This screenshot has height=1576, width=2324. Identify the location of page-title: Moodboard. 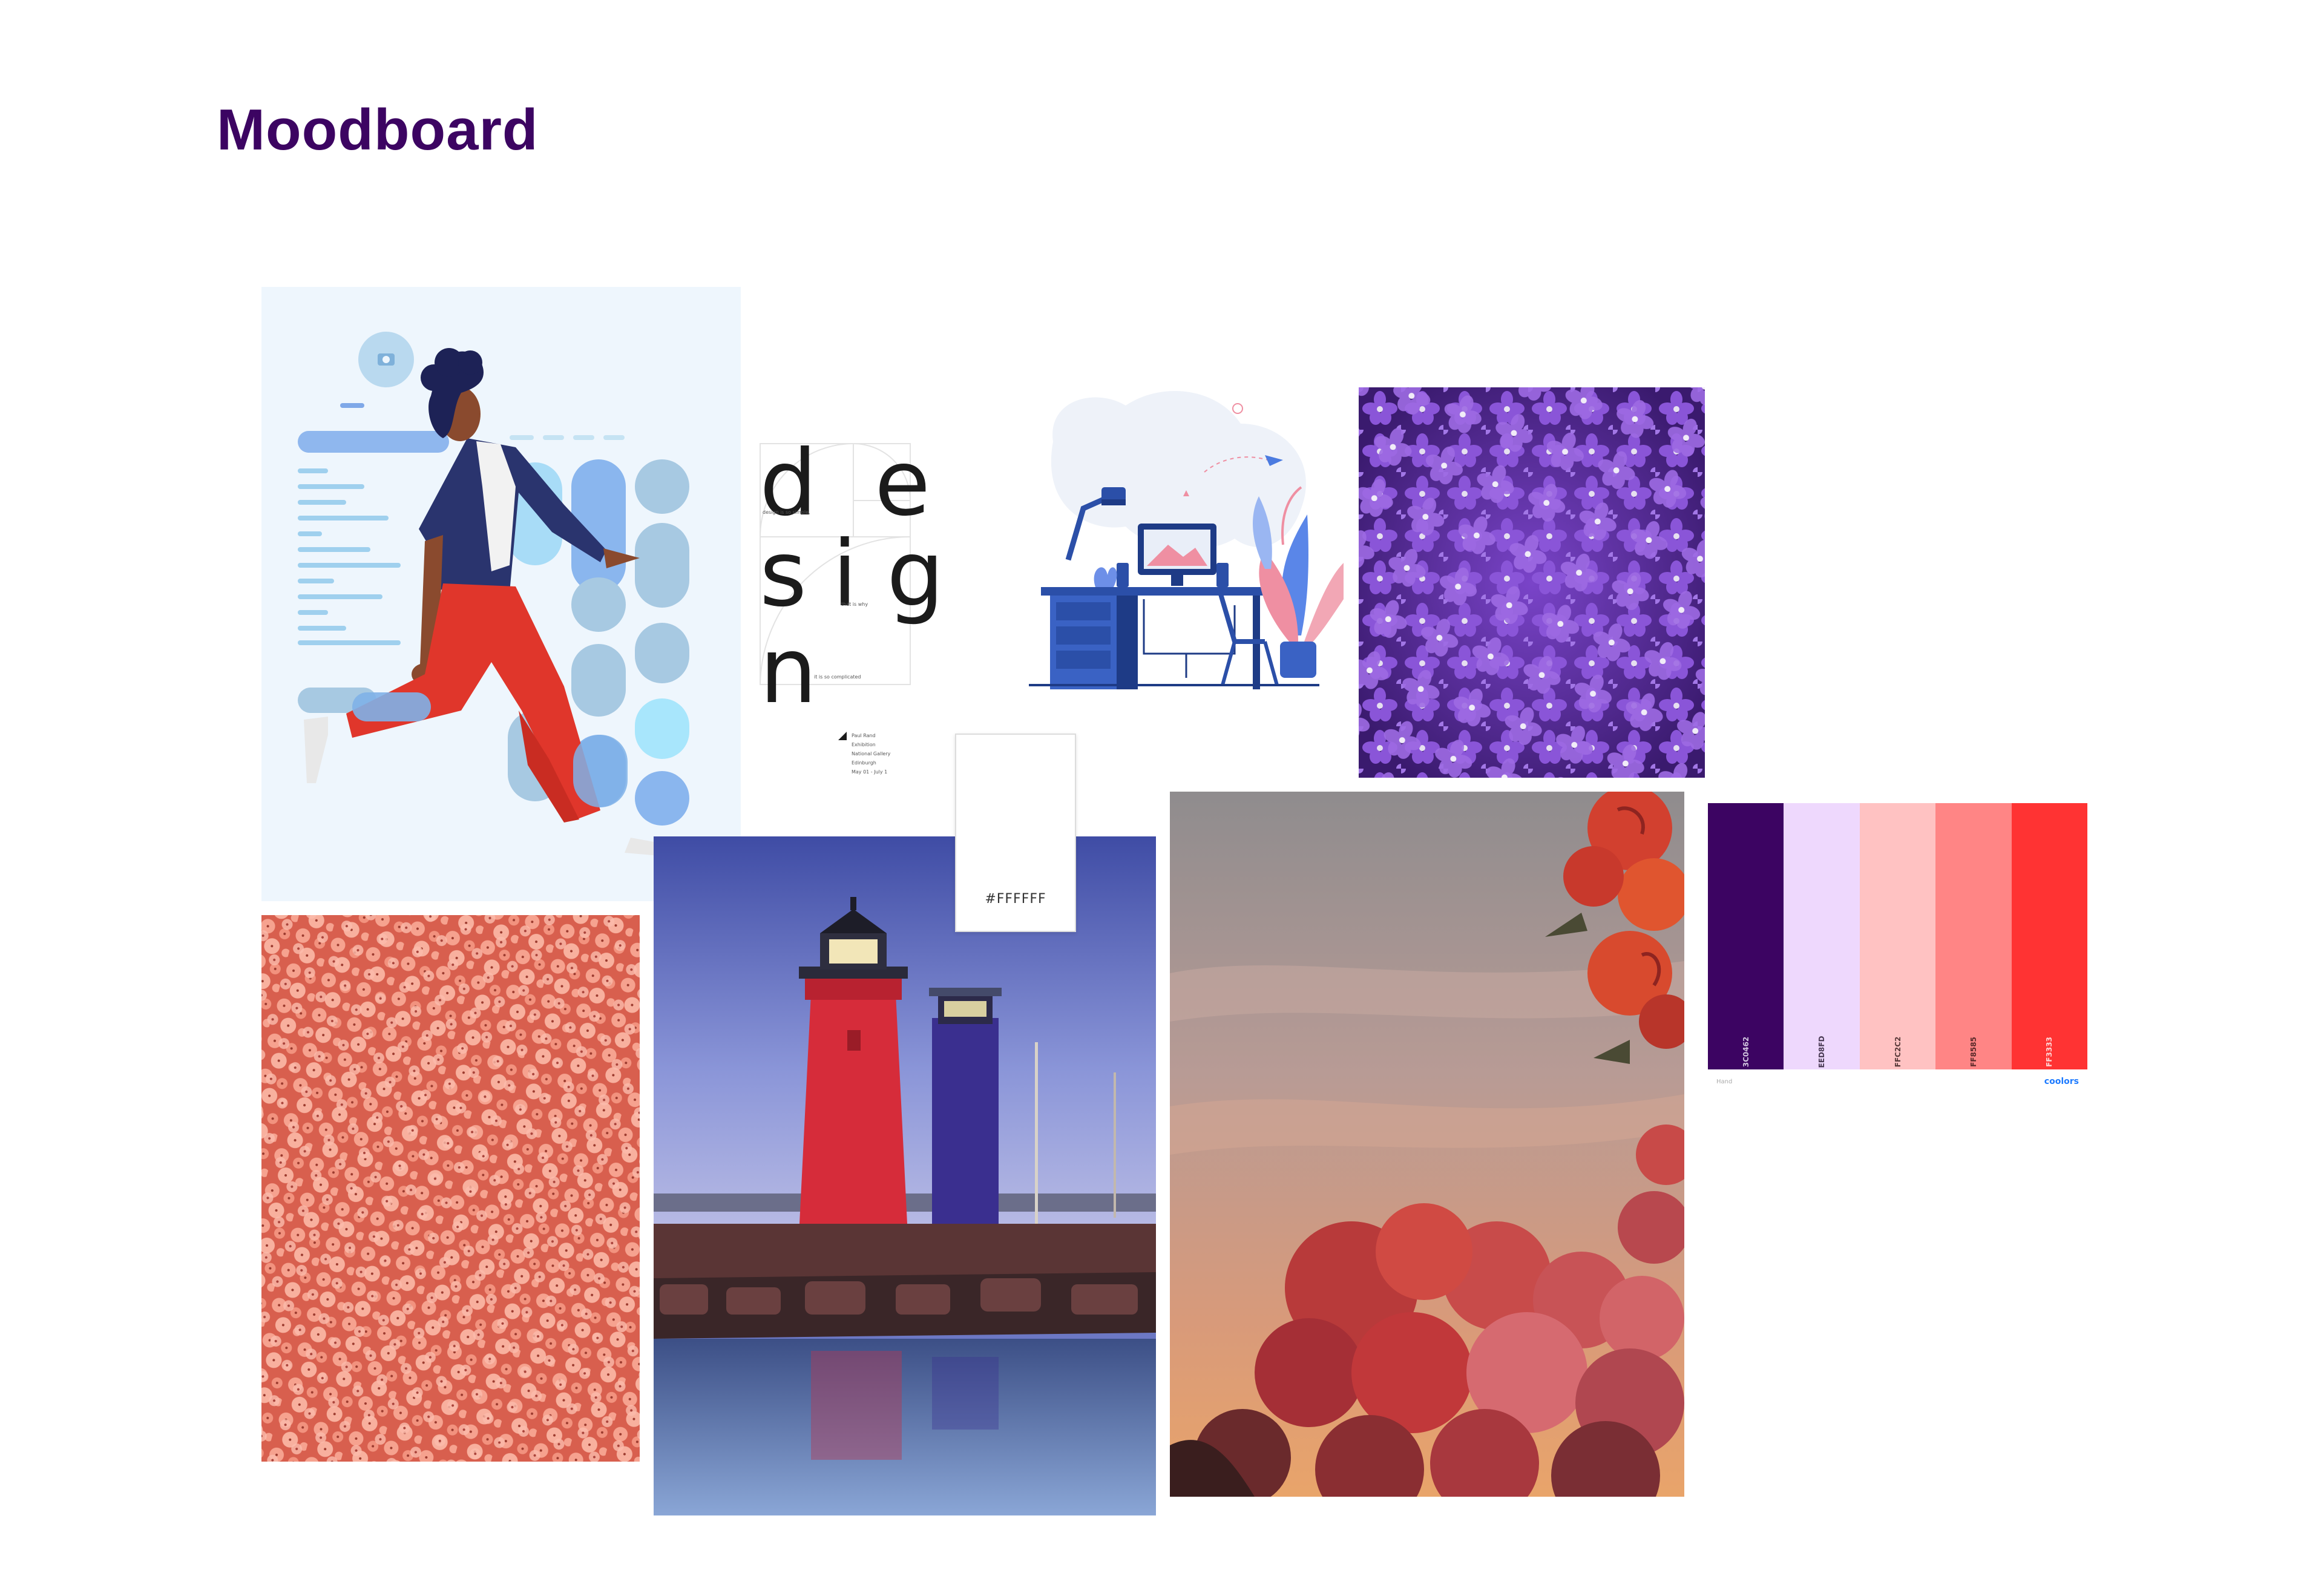
(378, 129).